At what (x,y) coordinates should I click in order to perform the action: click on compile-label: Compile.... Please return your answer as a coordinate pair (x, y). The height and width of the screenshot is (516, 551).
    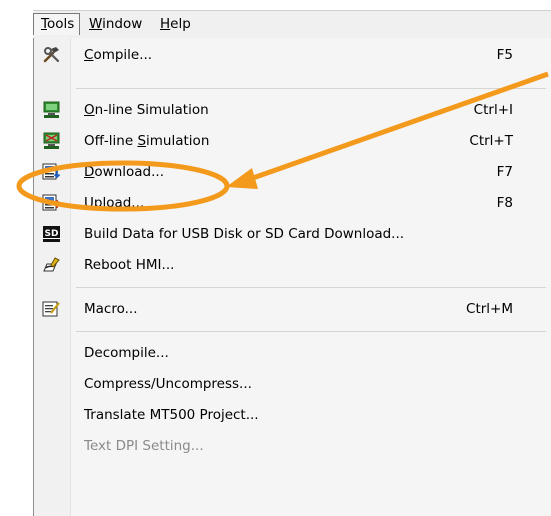
    Looking at the image, I should click on (118, 55).